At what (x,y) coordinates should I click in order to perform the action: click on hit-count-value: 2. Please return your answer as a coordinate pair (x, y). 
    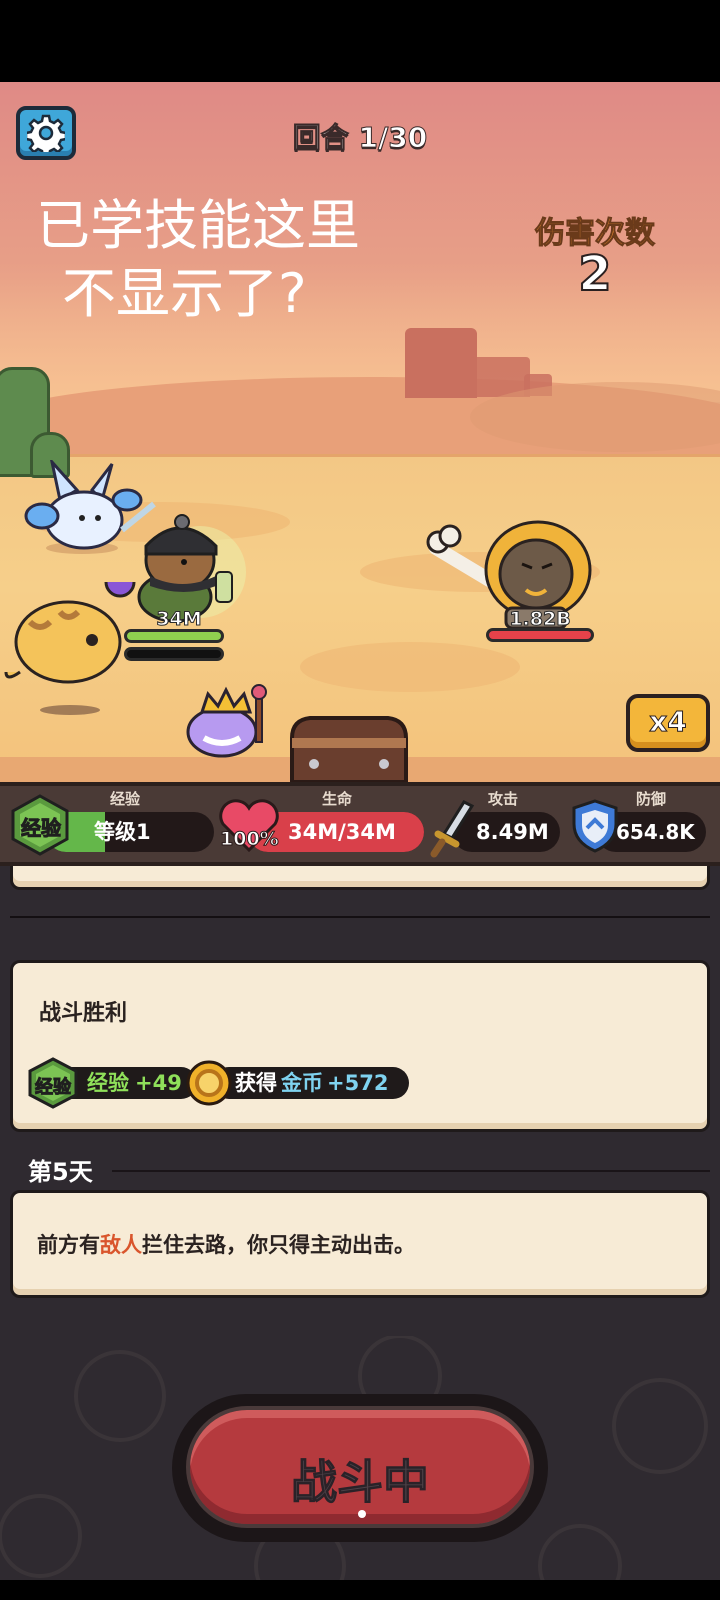
    Looking at the image, I should click on (594, 274).